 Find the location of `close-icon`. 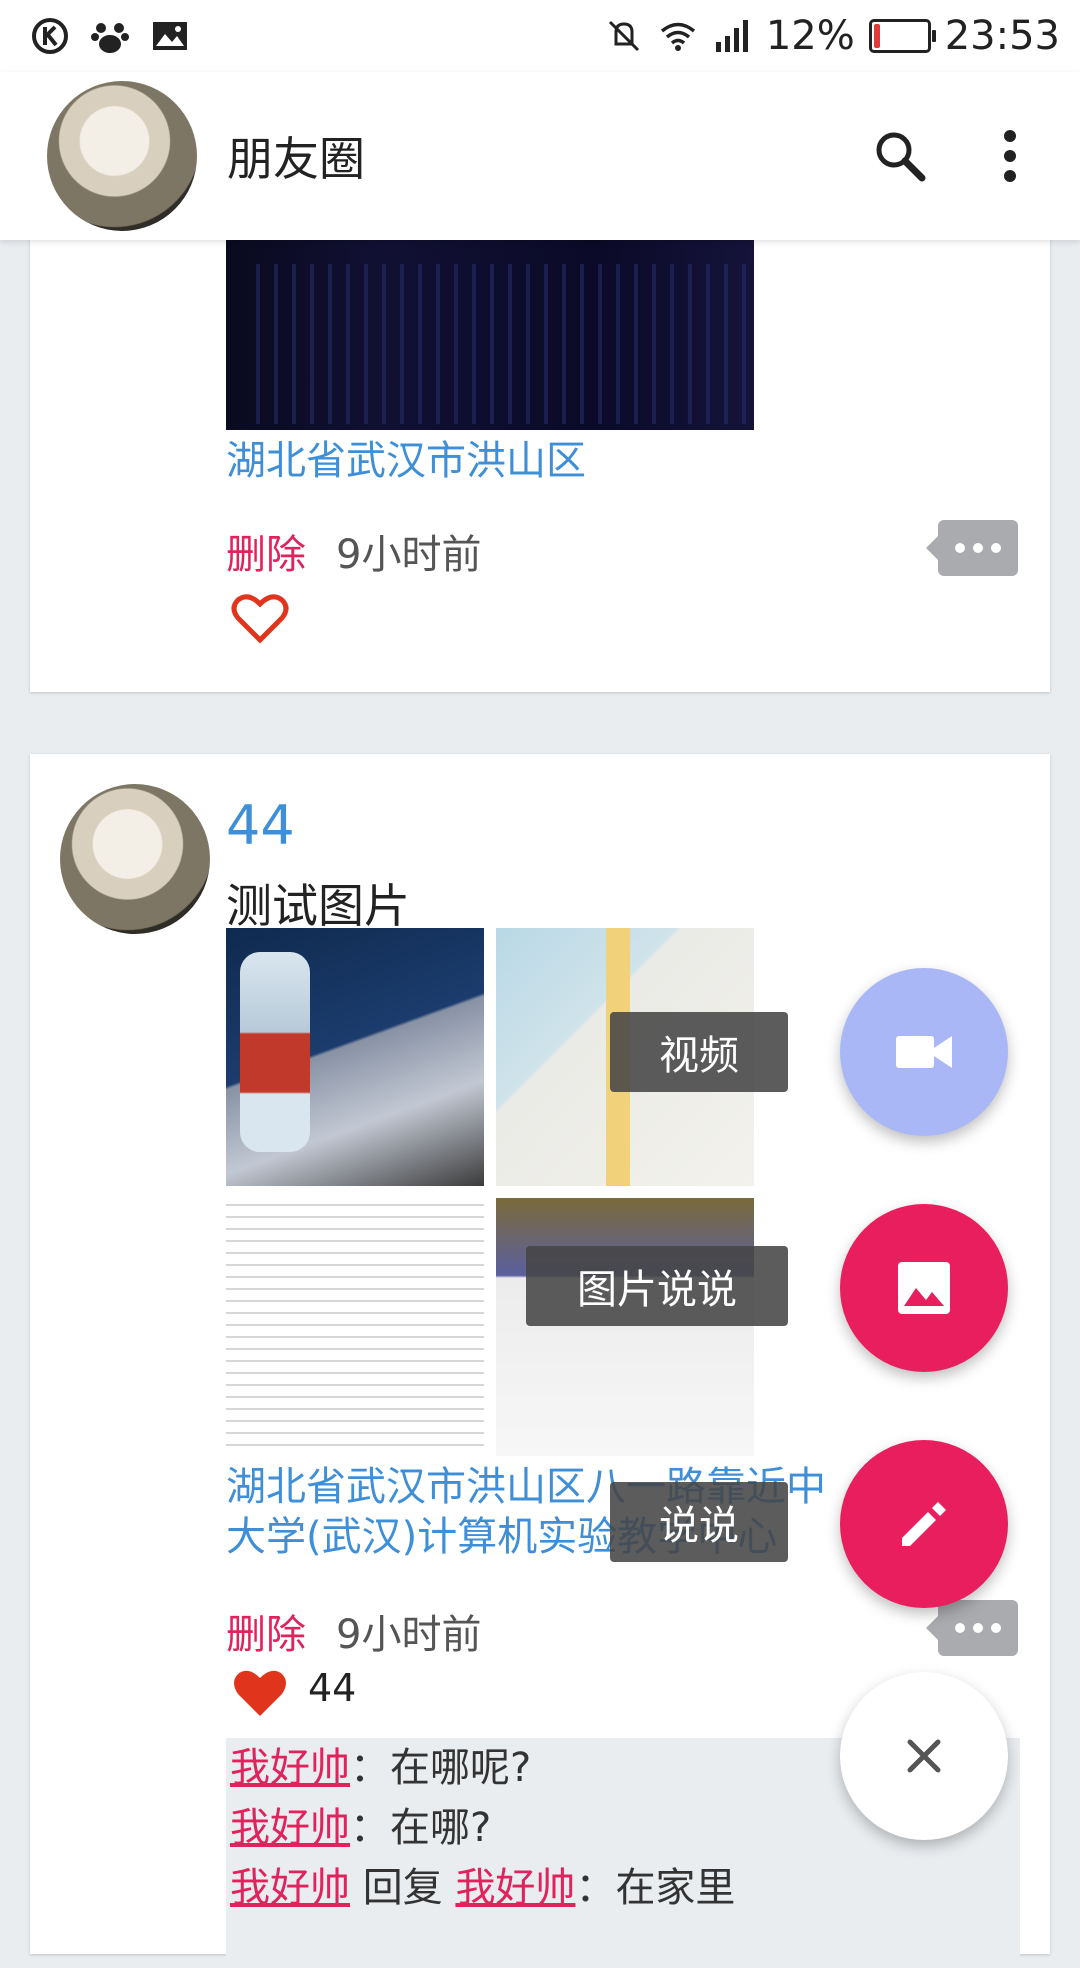

close-icon is located at coordinates (924, 1756).